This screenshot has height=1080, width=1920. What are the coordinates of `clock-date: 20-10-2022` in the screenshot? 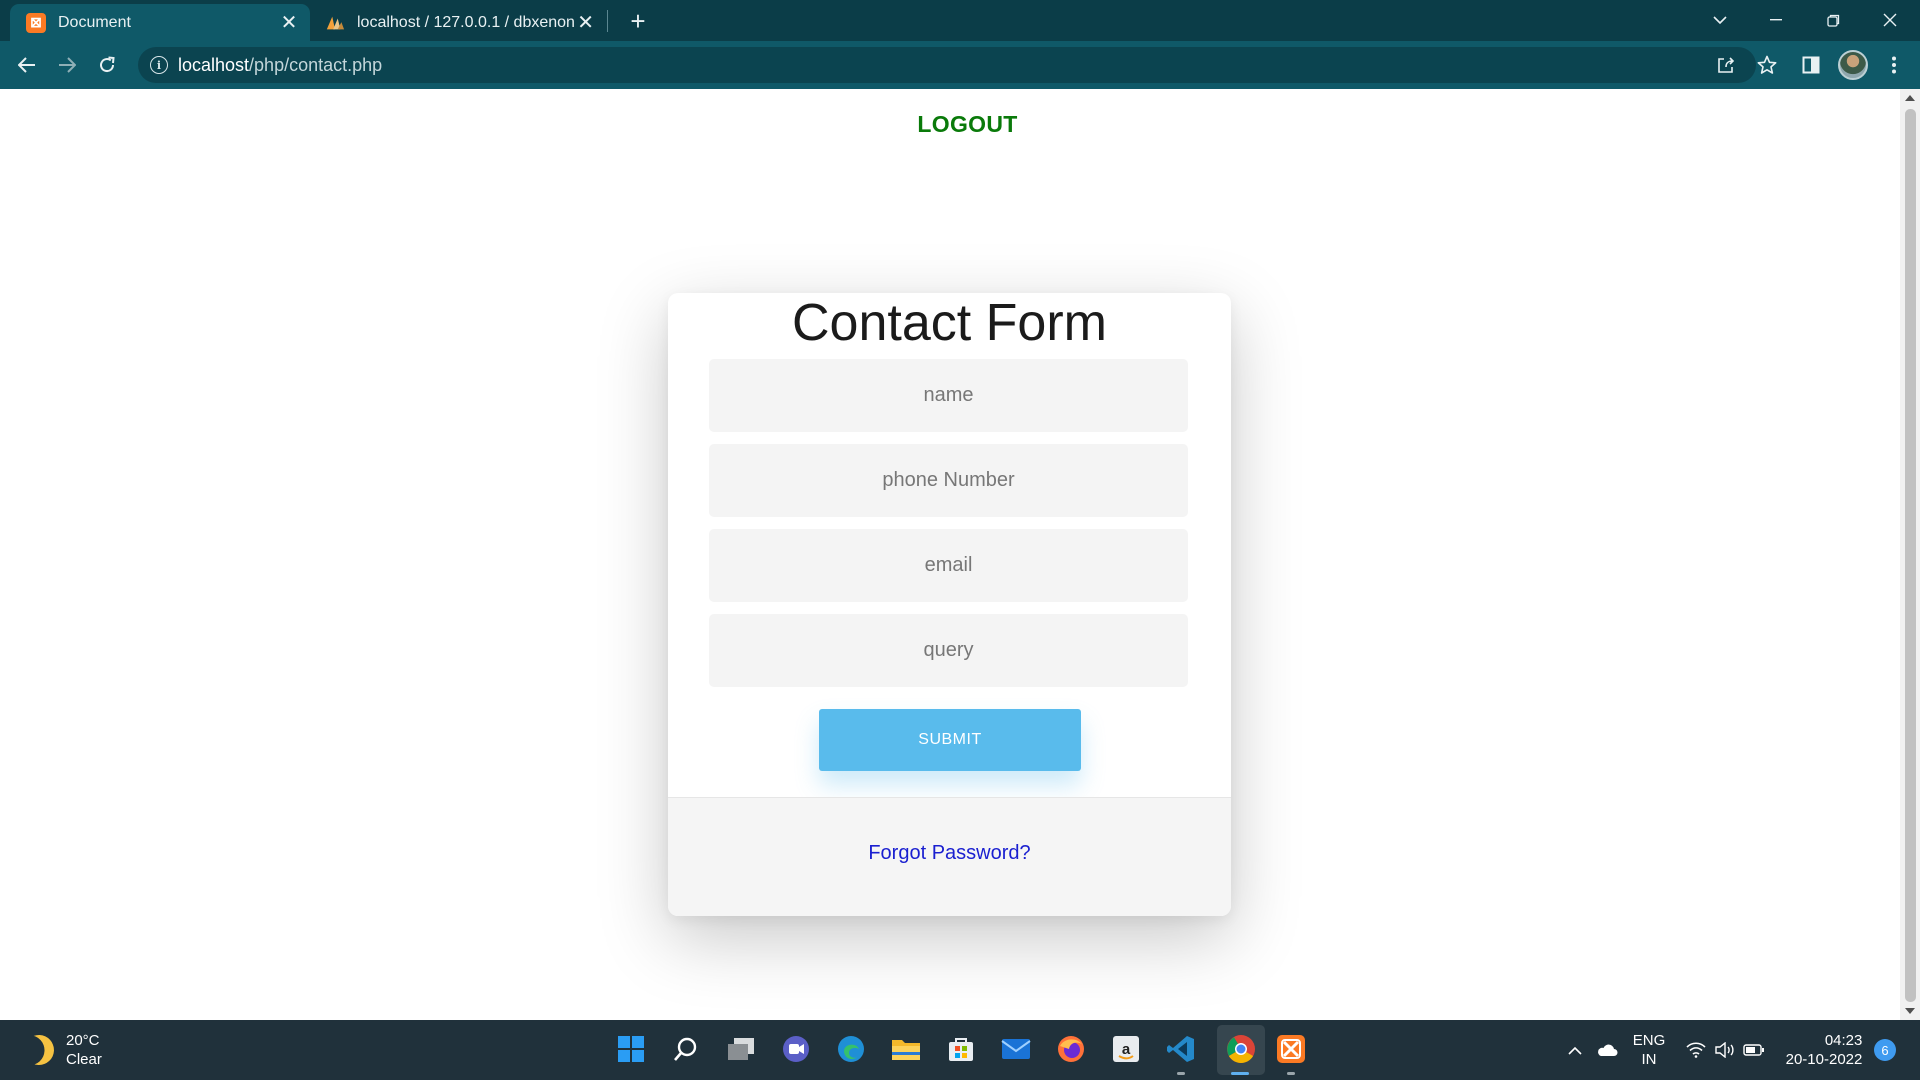 It's located at (1824, 1059).